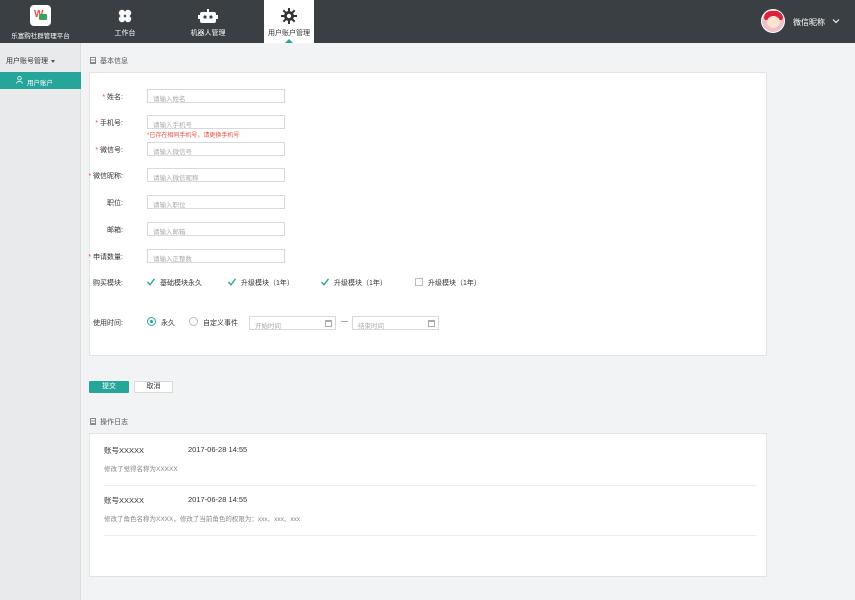 This screenshot has width=855, height=600. What do you see at coordinates (216, 229) in the screenshot?
I see `email-input: 请输入邮箱` at bounding box center [216, 229].